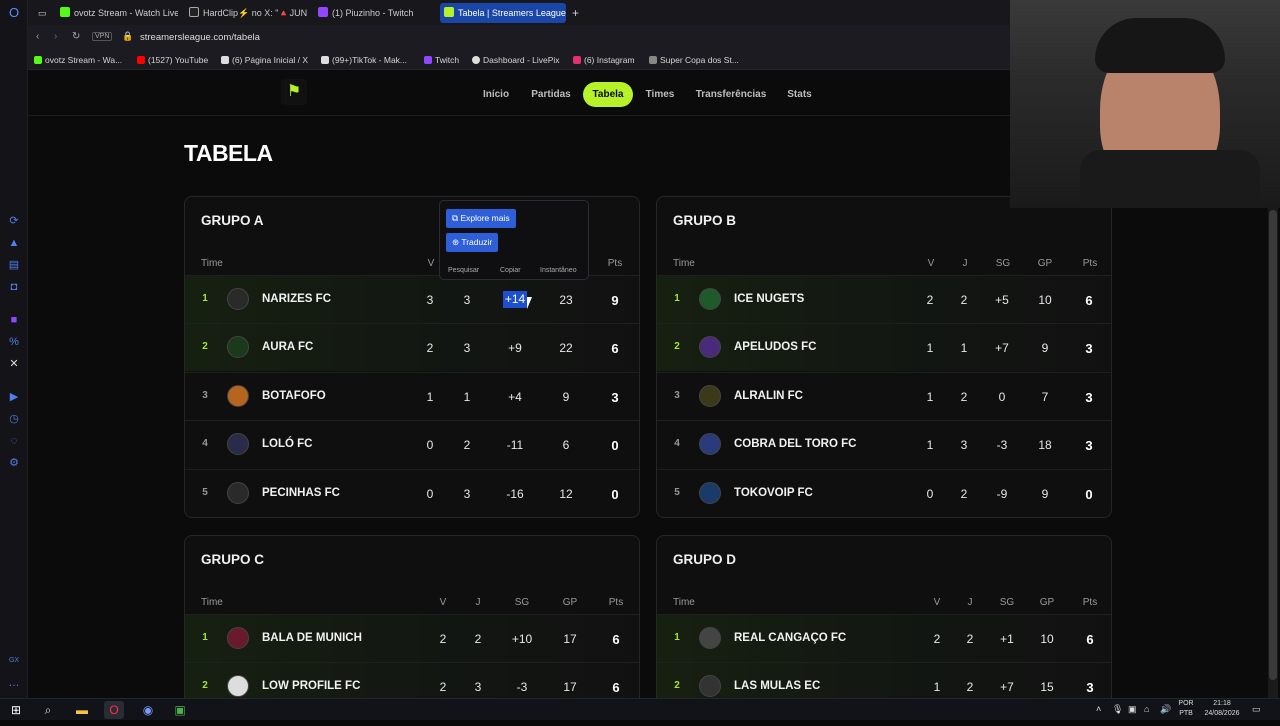 This screenshot has height=726, width=1280. Describe the element at coordinates (1222, 713) in the screenshot. I see `clock-date: 24/08/2026` at that location.